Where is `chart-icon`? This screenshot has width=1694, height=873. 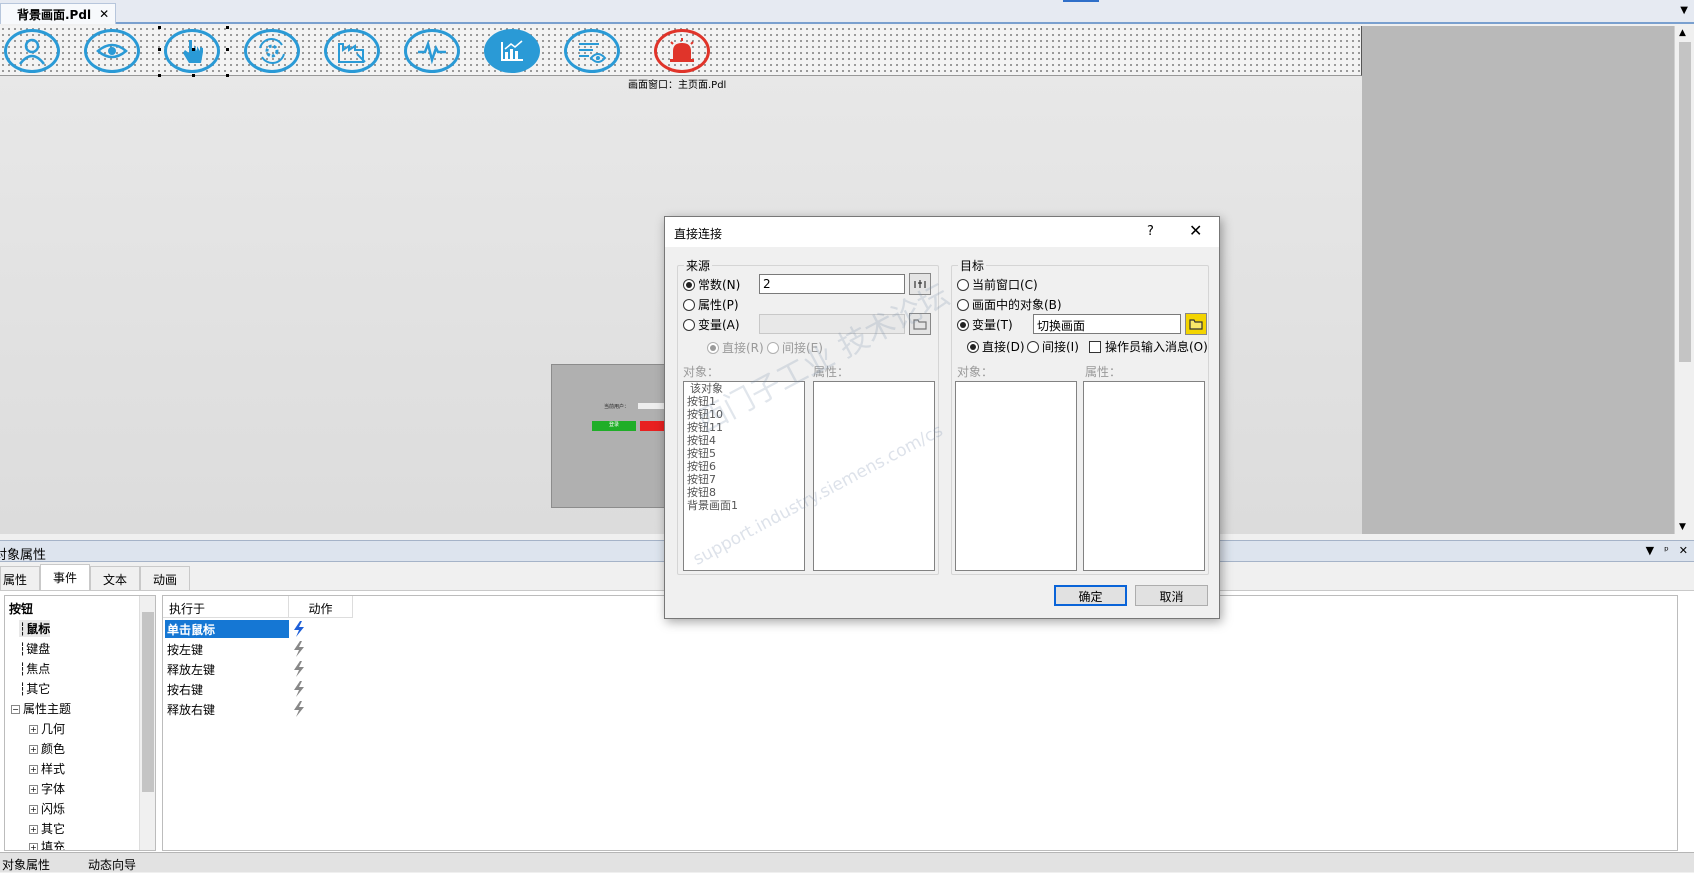 chart-icon is located at coordinates (512, 51).